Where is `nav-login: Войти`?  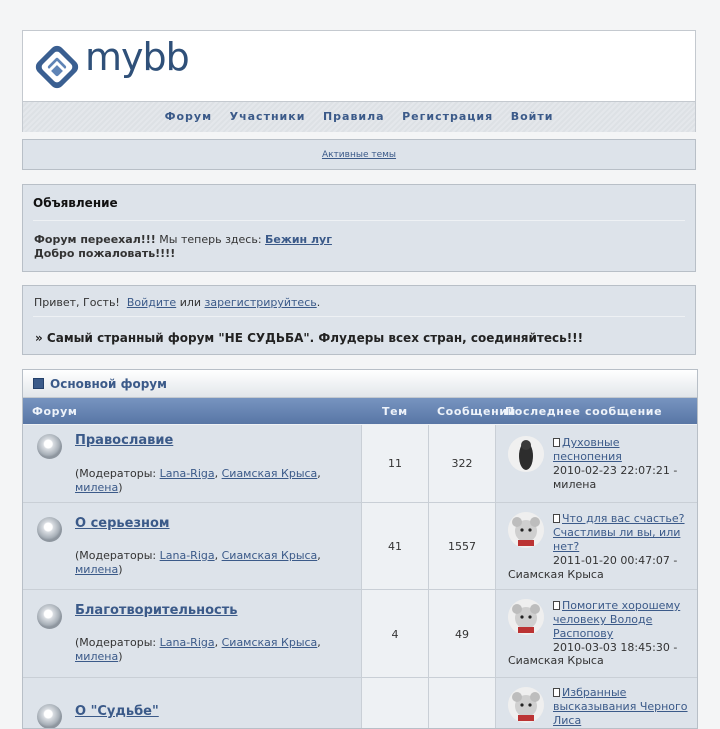 nav-login: Войти is located at coordinates (532, 117).